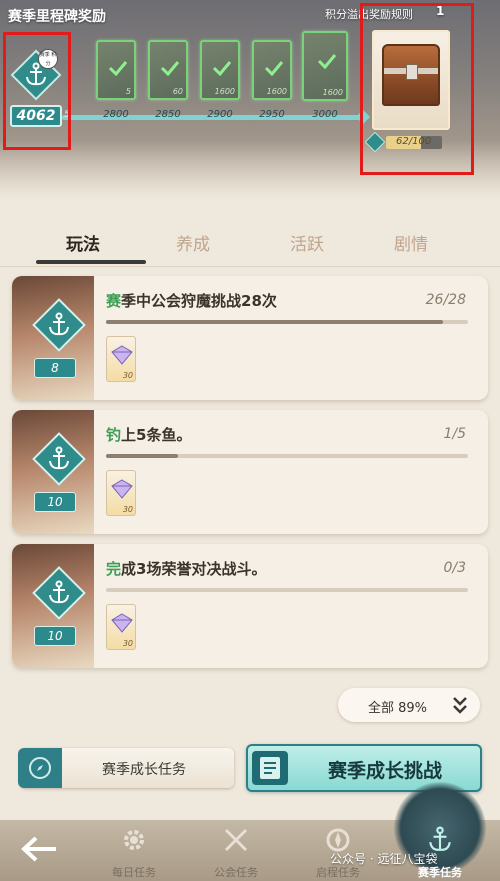 Image resolution: width=500 pixels, height=881 pixels. I want to click on task-progress-text: 0/3, so click(454, 568).